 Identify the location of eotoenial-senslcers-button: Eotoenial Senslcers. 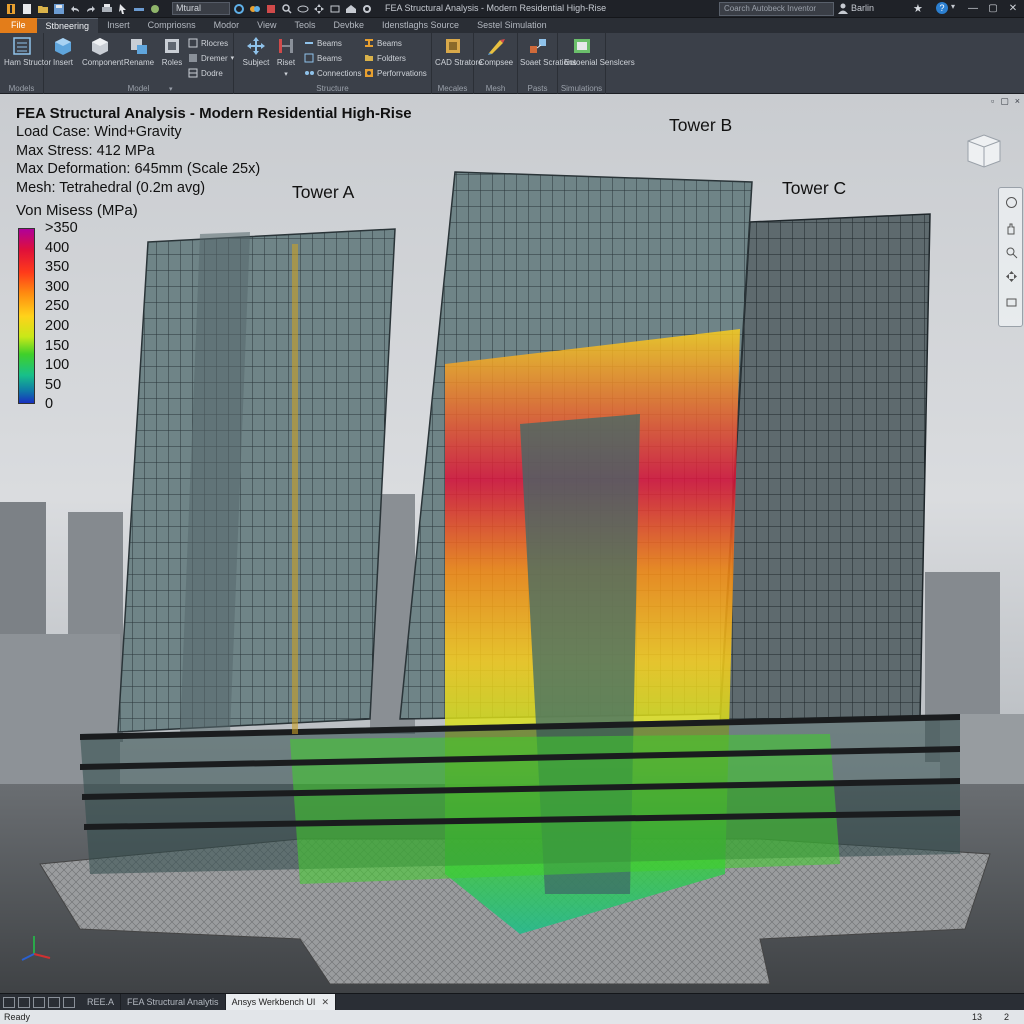
(599, 51).